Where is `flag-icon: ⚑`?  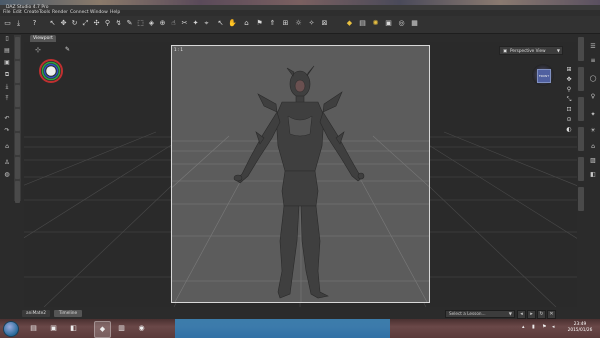 flag-icon: ⚑ is located at coordinates (544, 327).